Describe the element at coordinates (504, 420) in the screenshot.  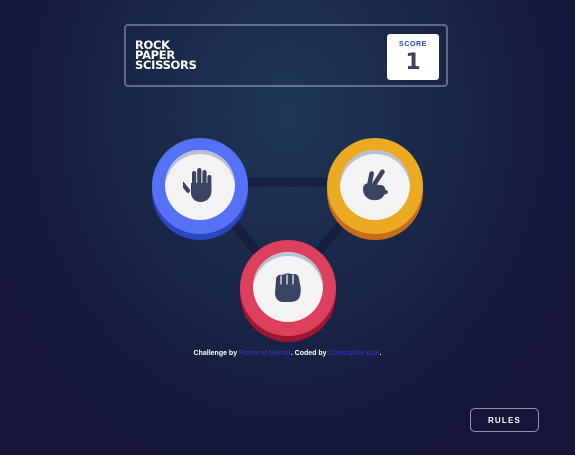
I see `rules-button: RULES` at that location.